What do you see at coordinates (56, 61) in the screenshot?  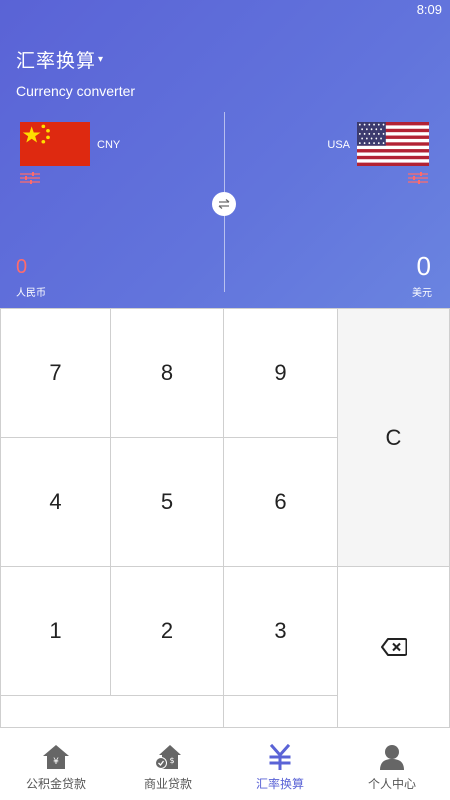 I see `page-title: 汇率换算` at bounding box center [56, 61].